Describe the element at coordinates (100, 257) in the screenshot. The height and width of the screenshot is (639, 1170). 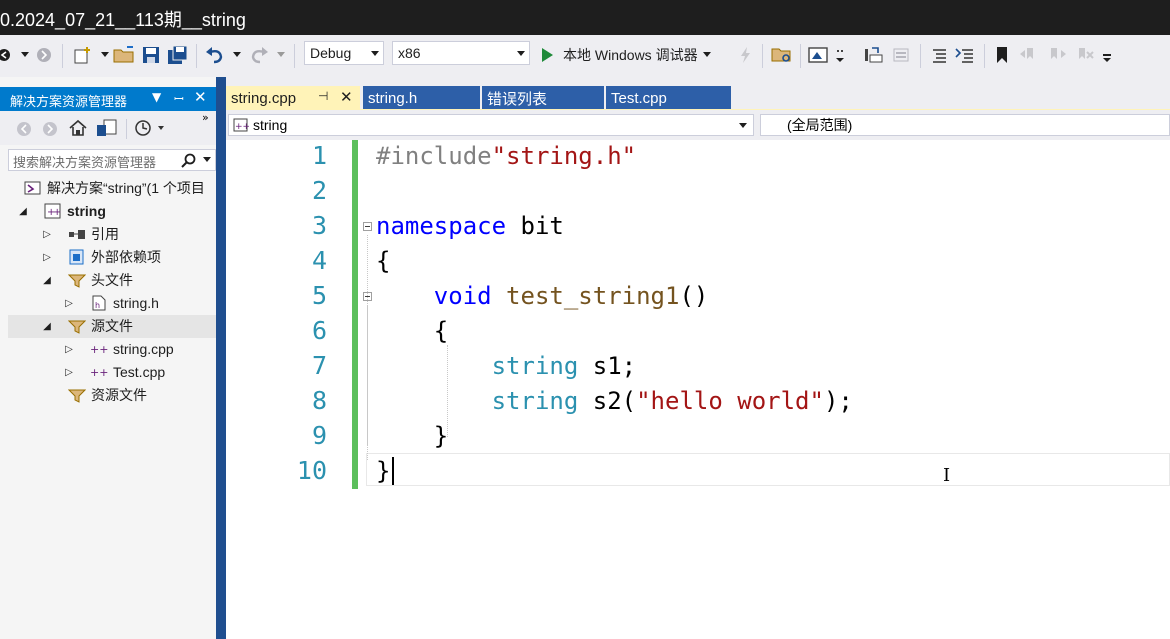
I see `tree-node-external-dependencies: ▷ 外部依赖项` at that location.